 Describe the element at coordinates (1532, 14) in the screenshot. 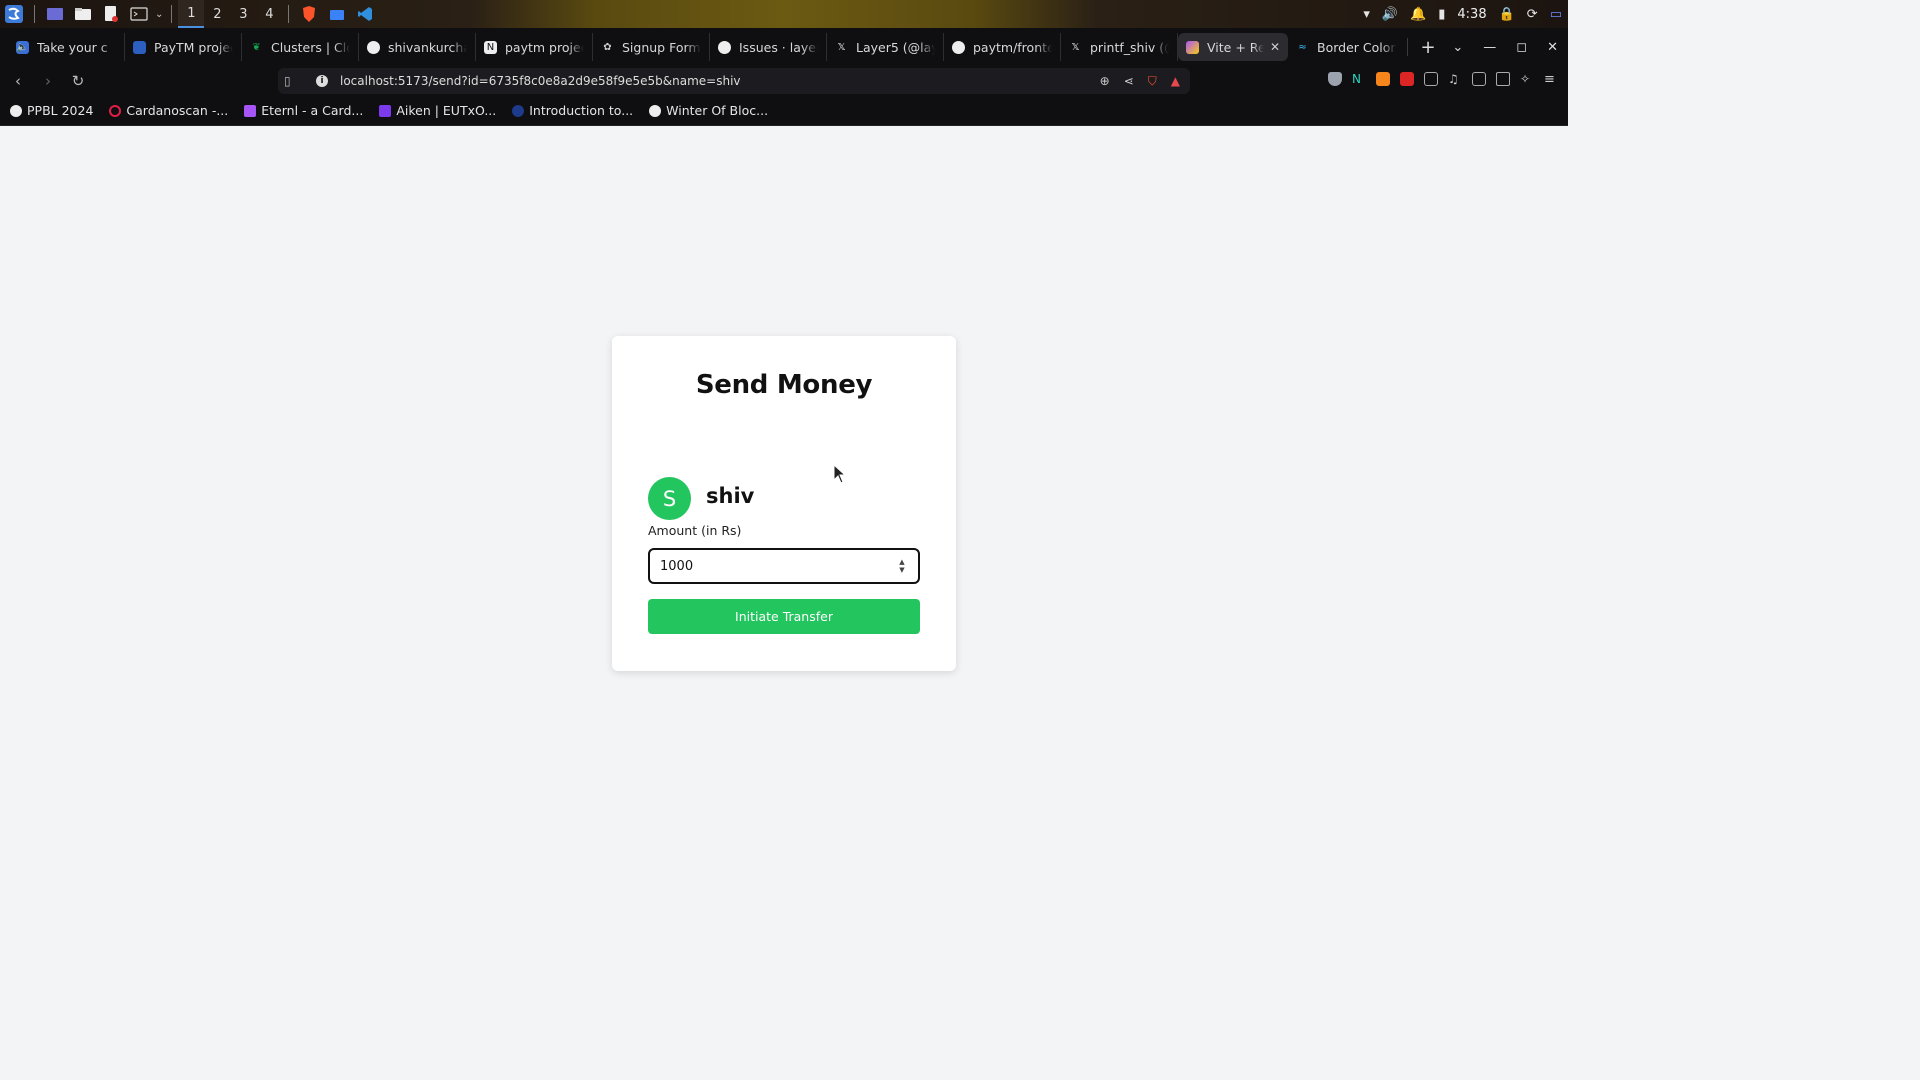

I see `power-icon: ⟳` at that location.